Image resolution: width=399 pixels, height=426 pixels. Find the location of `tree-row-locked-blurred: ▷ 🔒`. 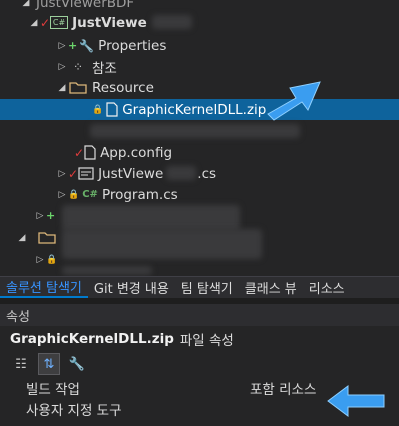

tree-row-locked-blurred: ▷ 🔒 is located at coordinates (199, 259).